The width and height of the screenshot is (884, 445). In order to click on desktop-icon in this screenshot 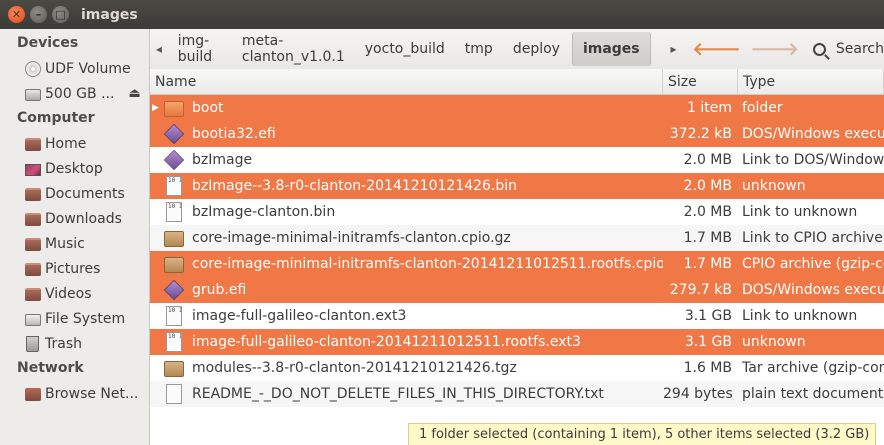, I will do `click(33, 169)`.